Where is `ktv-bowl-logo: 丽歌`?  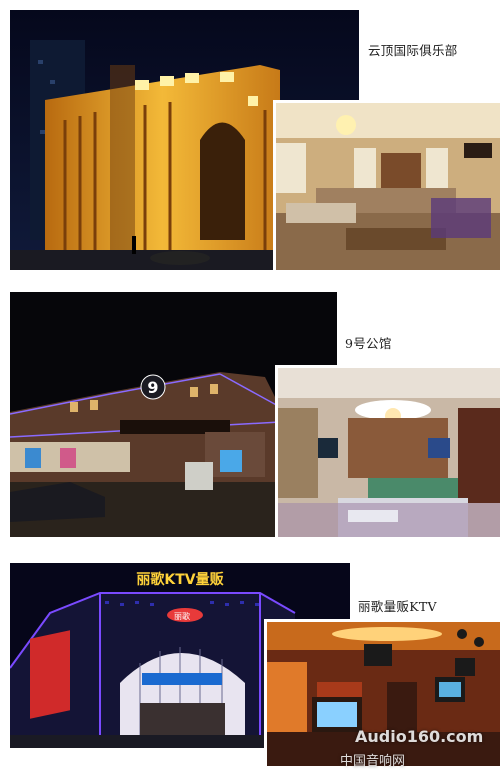 ktv-bowl-logo: 丽歌 is located at coordinates (182, 616).